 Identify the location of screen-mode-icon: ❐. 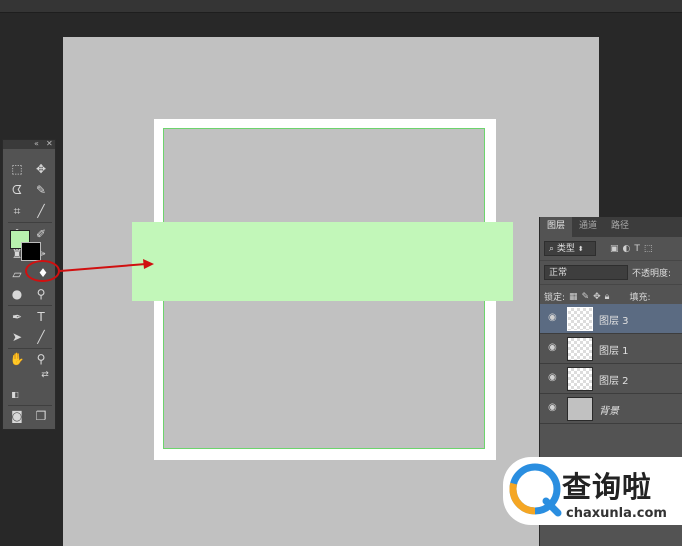
(41, 416).